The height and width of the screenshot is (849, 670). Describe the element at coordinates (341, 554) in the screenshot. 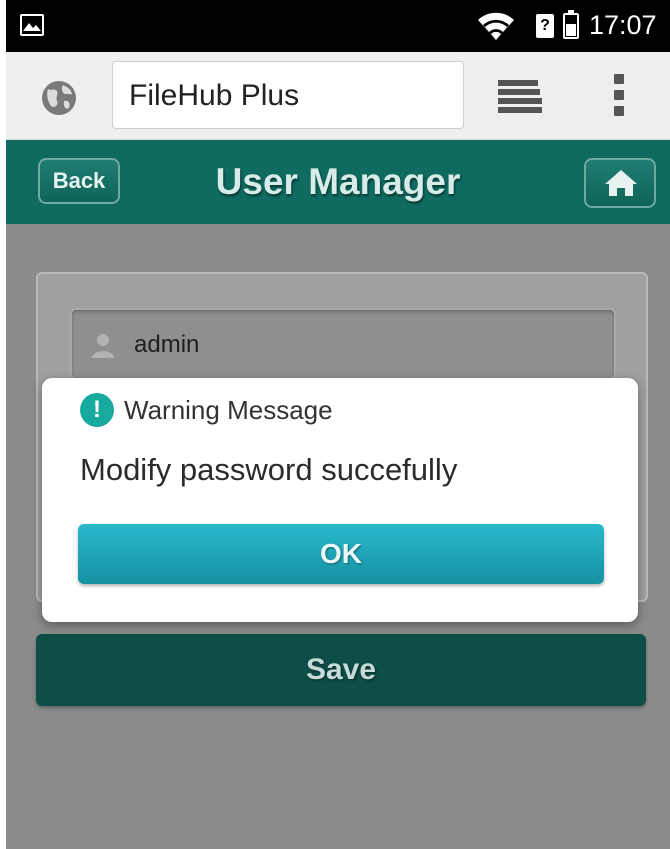

I see `ok-button: OK` at that location.